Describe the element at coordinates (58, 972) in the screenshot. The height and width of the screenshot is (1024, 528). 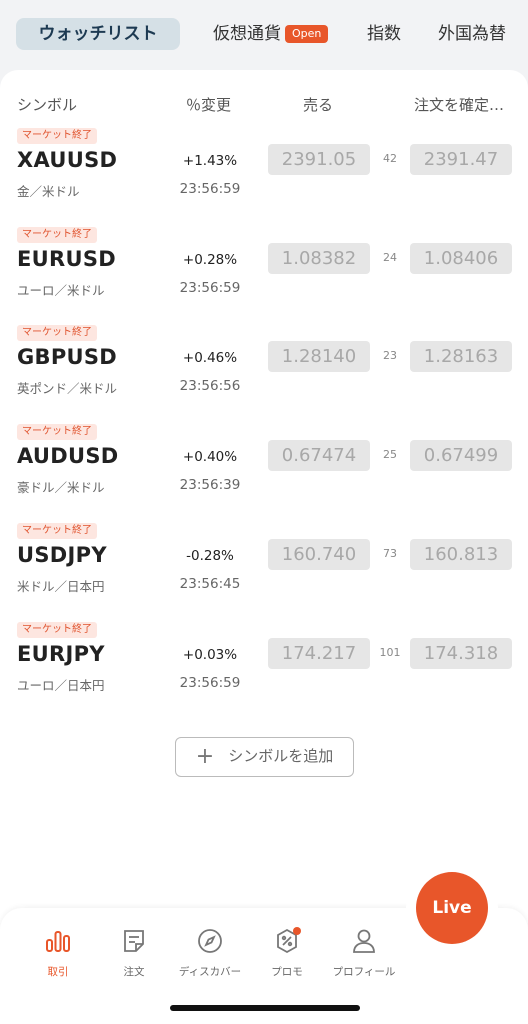
I see `nav-trade-label: 取引` at that location.